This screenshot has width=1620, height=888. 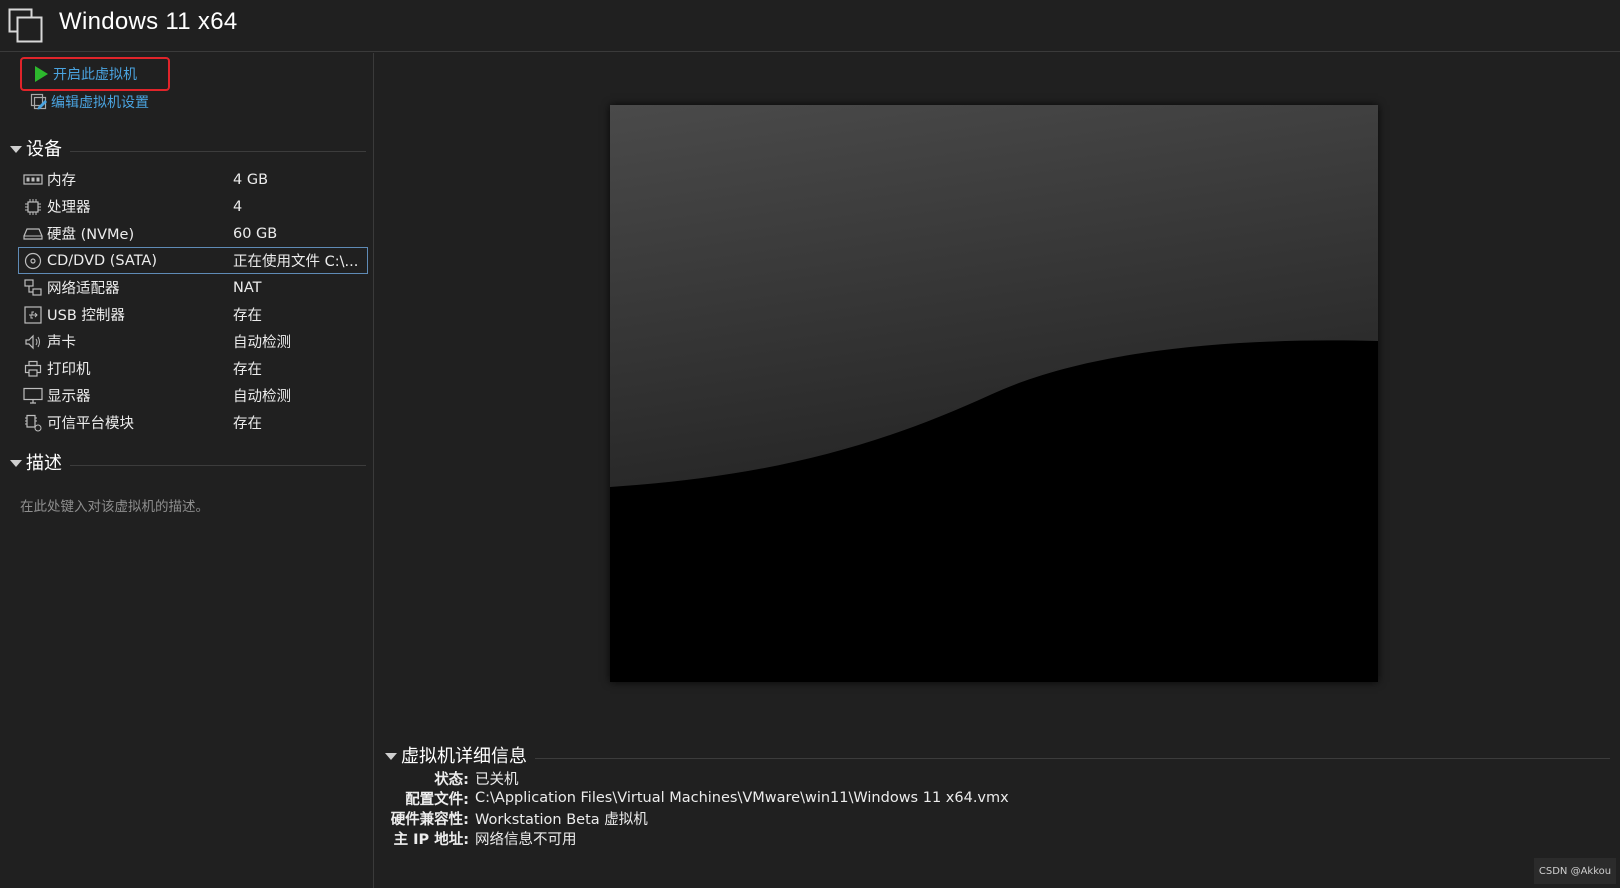 I want to click on vm-details-heading: 虚拟机详细信息, so click(x=464, y=756).